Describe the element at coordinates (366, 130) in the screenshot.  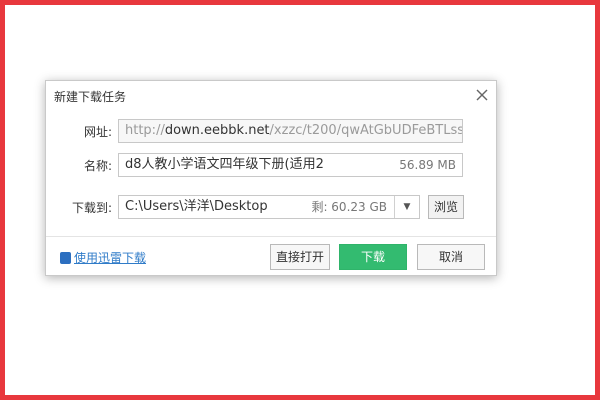
I see `url-path: /xzzc/t200/qwAtGbUDFeBTLssc` at that location.